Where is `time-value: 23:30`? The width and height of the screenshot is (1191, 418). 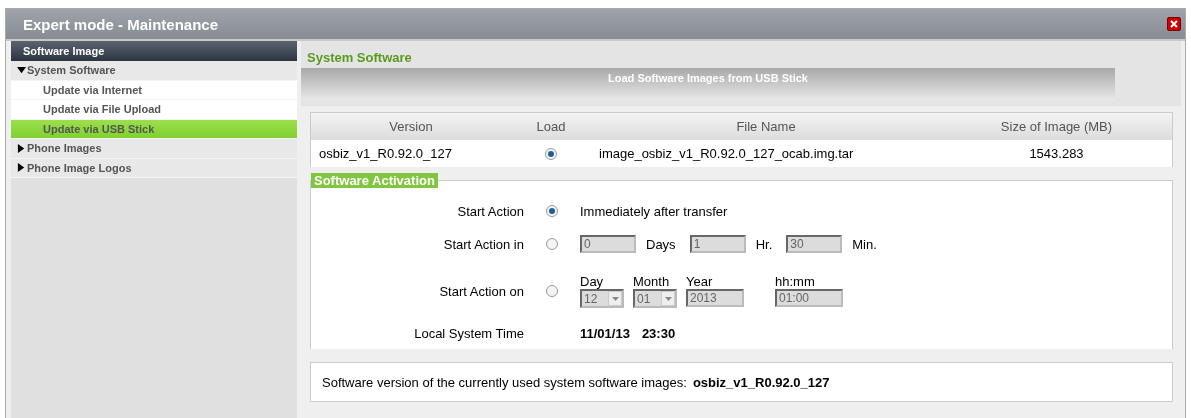
time-value: 23:30 is located at coordinates (658, 333).